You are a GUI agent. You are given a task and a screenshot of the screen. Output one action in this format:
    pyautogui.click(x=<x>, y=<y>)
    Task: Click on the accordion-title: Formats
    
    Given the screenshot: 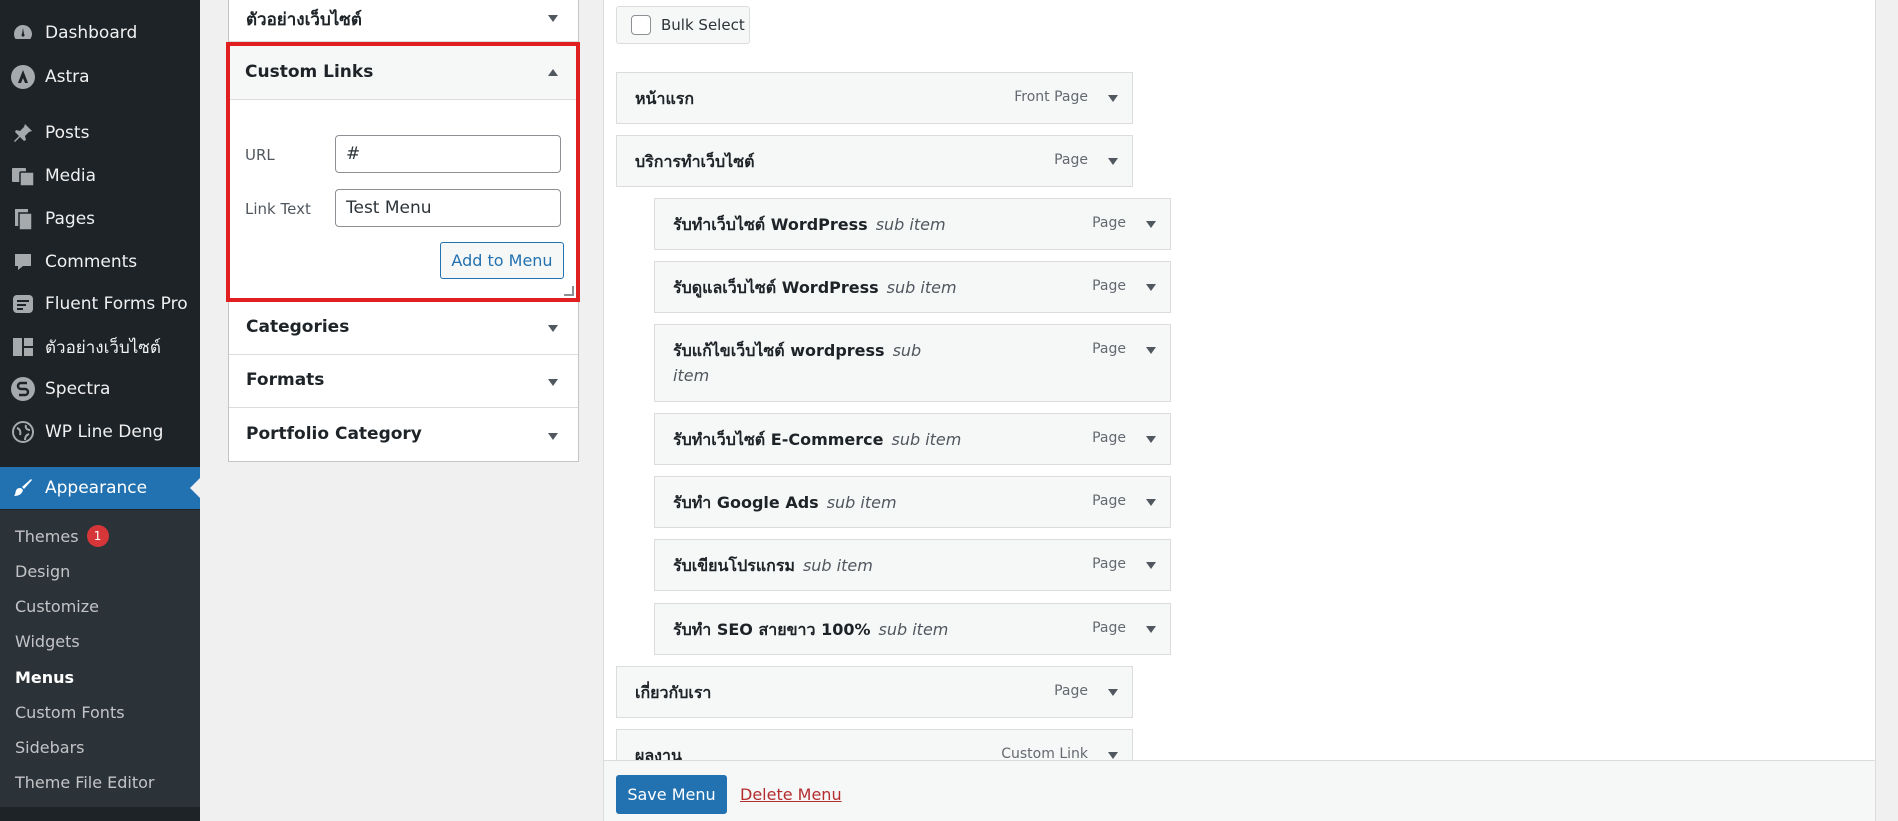 What is the action you would take?
    pyautogui.click(x=285, y=380)
    